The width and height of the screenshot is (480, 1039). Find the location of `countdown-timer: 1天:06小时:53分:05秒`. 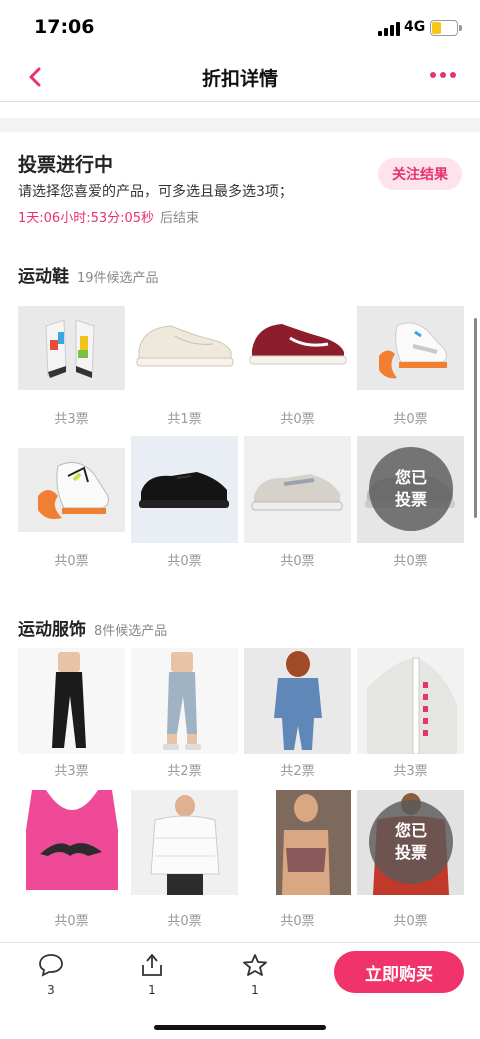

countdown-timer: 1天:06小时:53分:05秒 is located at coordinates (86, 218).